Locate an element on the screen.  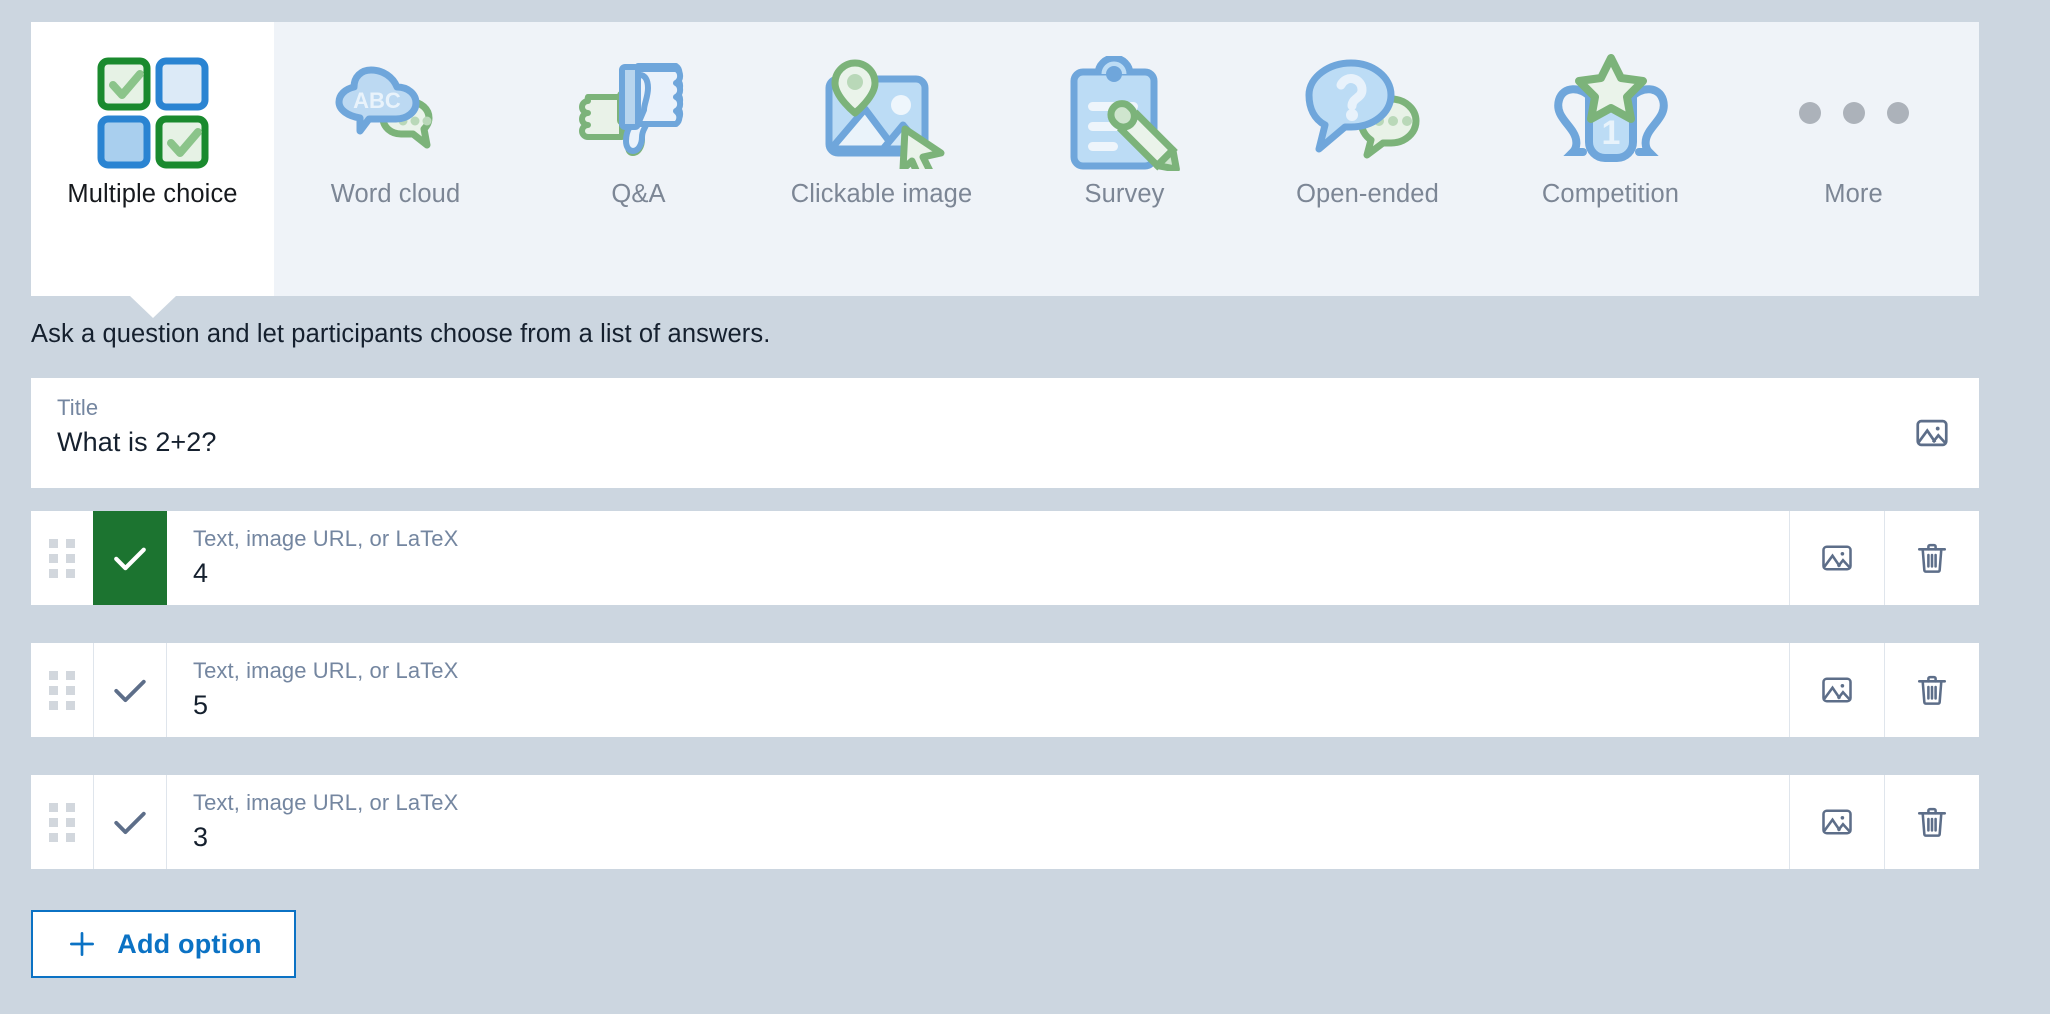
type-tab-label: Clickable image is located at coordinates (881, 194).